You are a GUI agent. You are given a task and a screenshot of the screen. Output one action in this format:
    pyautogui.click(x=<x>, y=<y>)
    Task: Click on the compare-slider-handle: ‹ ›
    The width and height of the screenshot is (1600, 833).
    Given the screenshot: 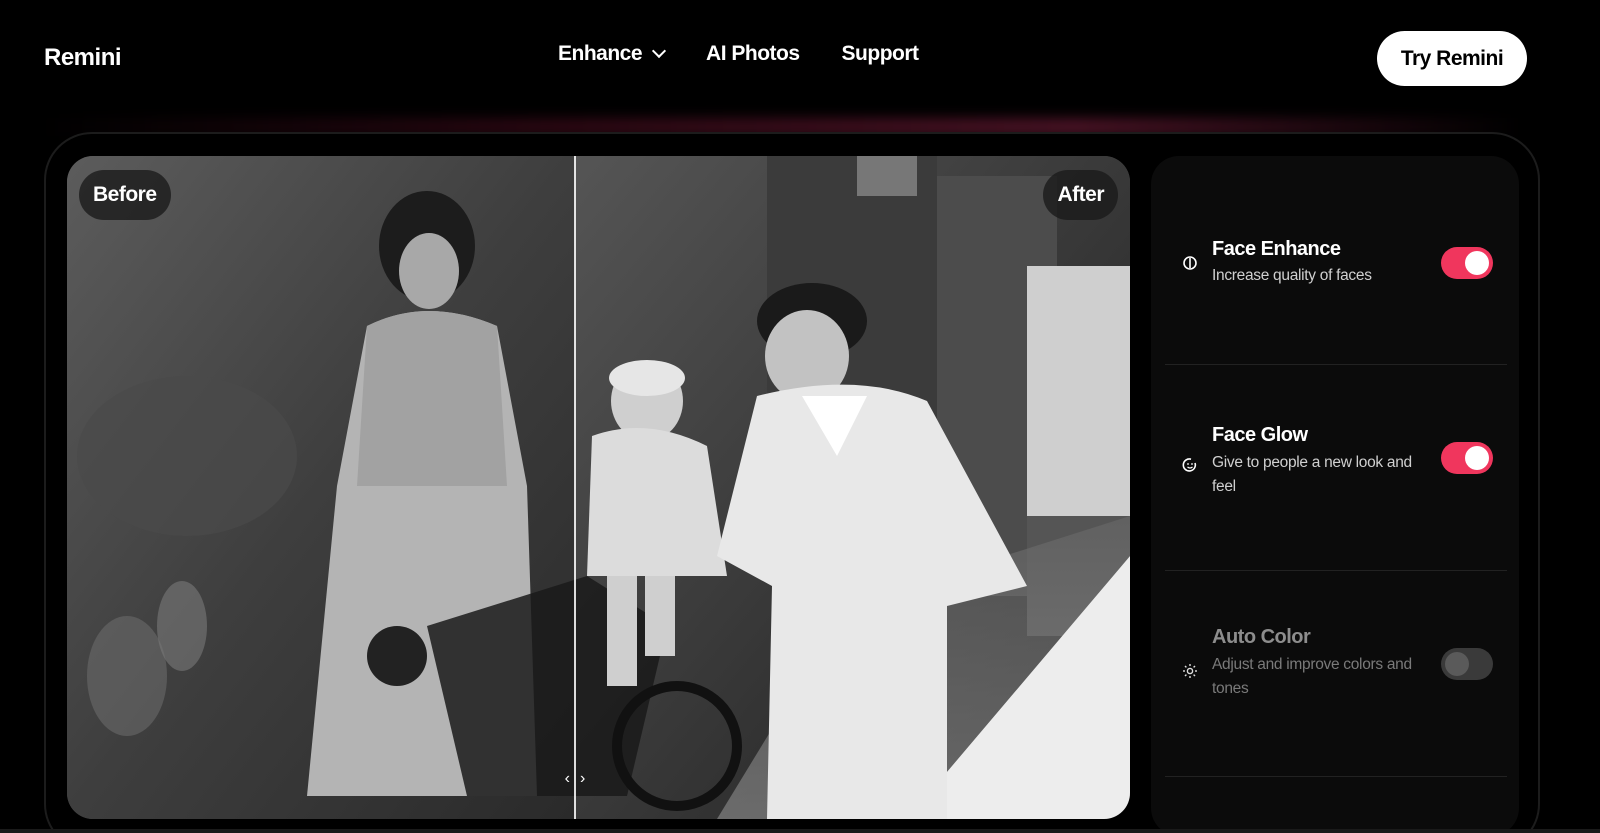 What is the action you would take?
    pyautogui.click(x=575, y=780)
    